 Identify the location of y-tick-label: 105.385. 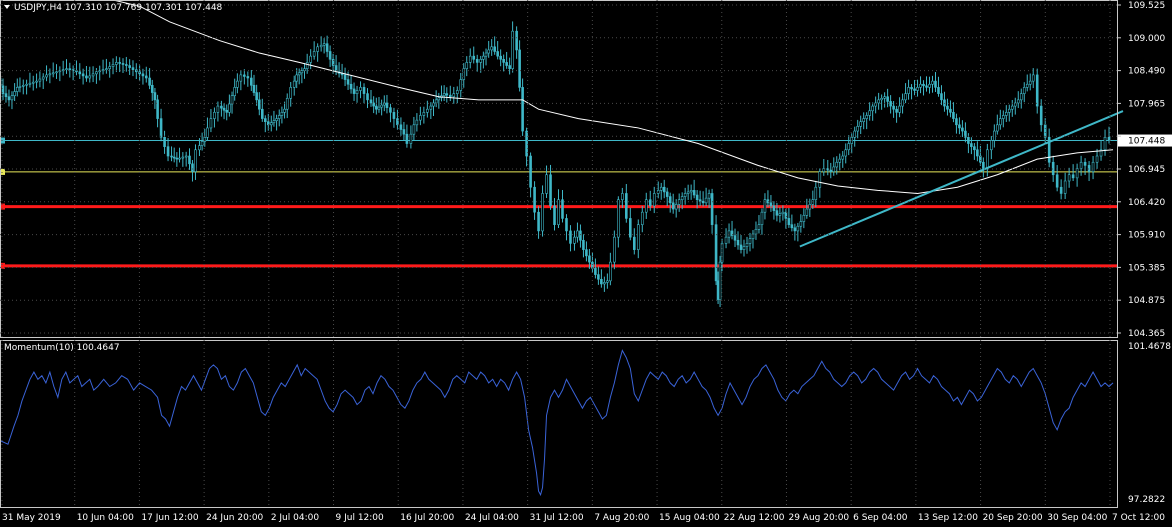
(1146, 268).